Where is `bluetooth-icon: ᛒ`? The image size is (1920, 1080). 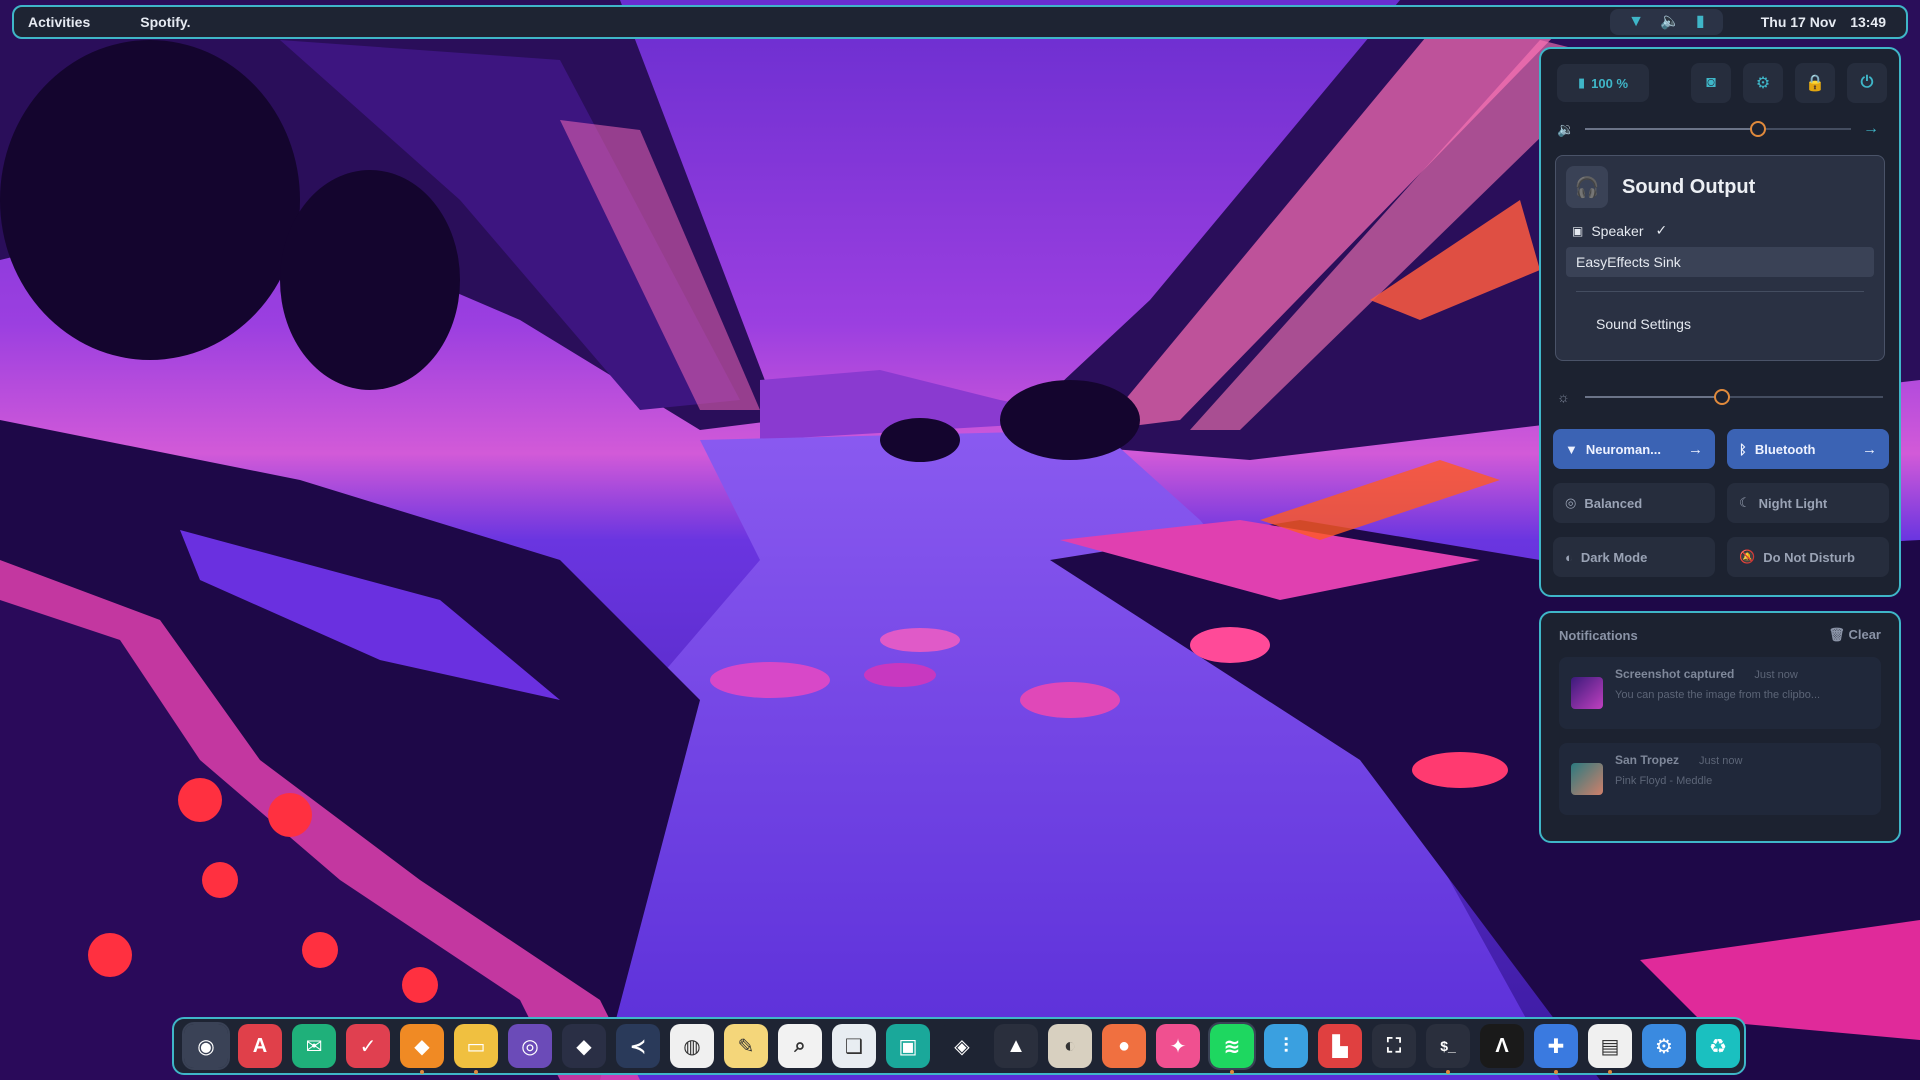
bluetooth-icon: ᛒ is located at coordinates (1743, 449).